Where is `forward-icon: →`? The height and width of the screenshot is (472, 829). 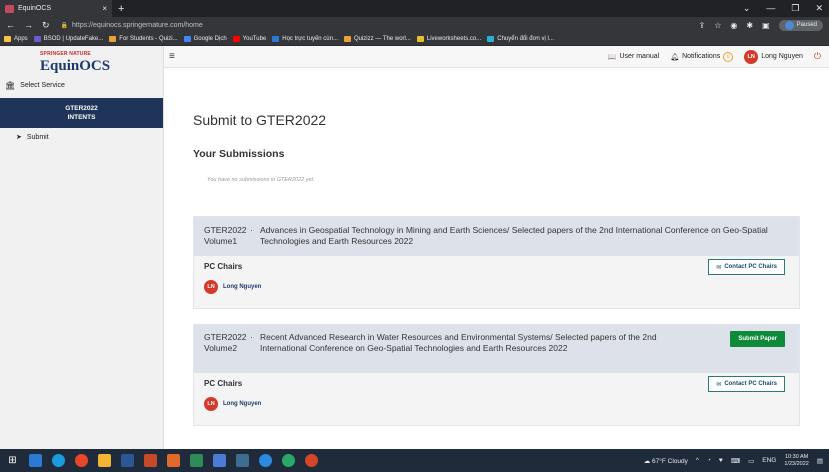
forward-icon: → is located at coordinates (28, 25).